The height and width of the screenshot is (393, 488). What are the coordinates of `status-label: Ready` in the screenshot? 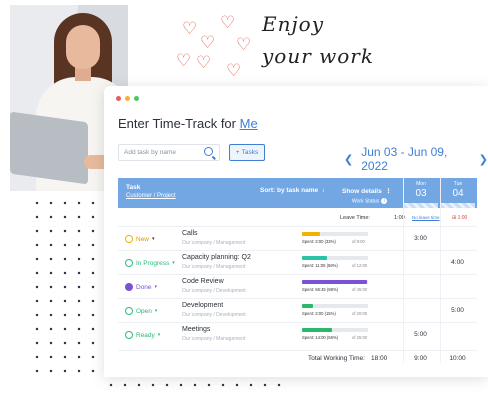 It's located at (145, 335).